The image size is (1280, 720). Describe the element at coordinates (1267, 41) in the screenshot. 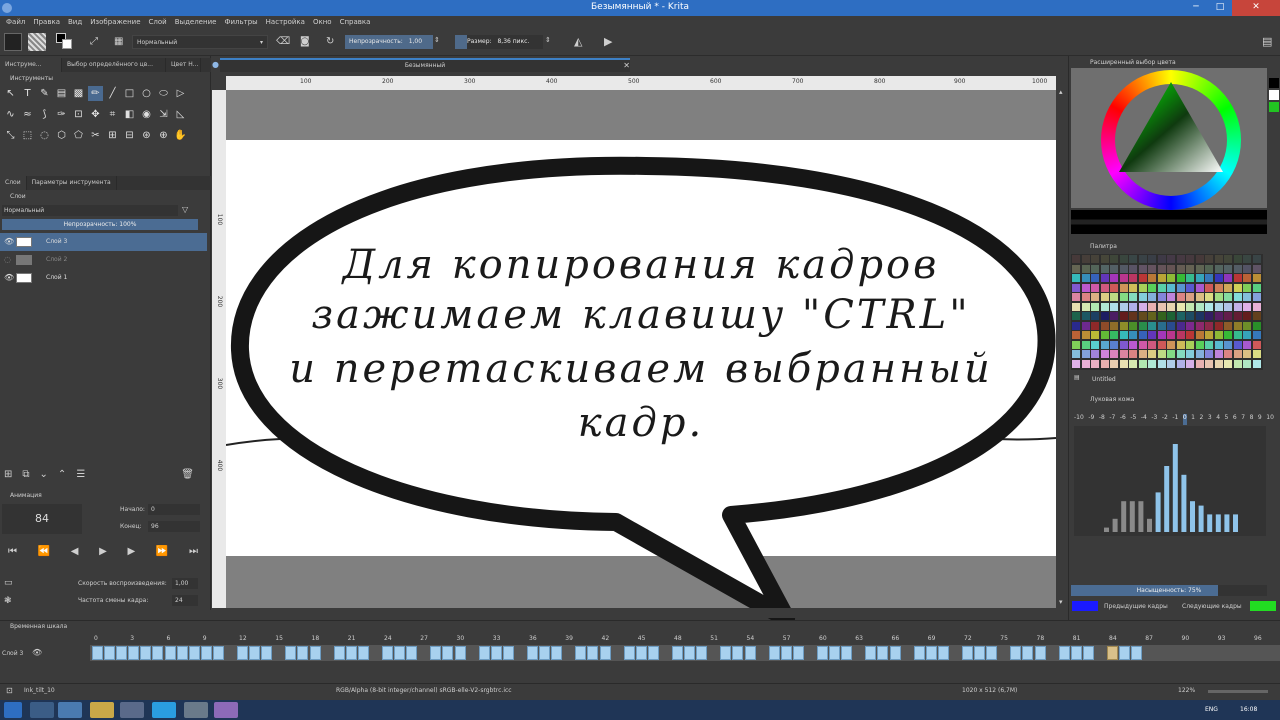

I see `workspace-icon: ▤` at that location.